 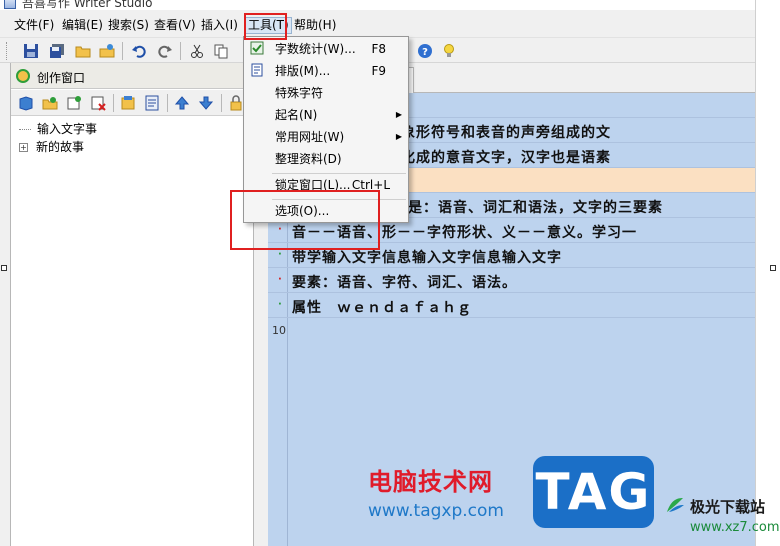 I want to click on menu-view: 查看(V), so click(x=175, y=25).